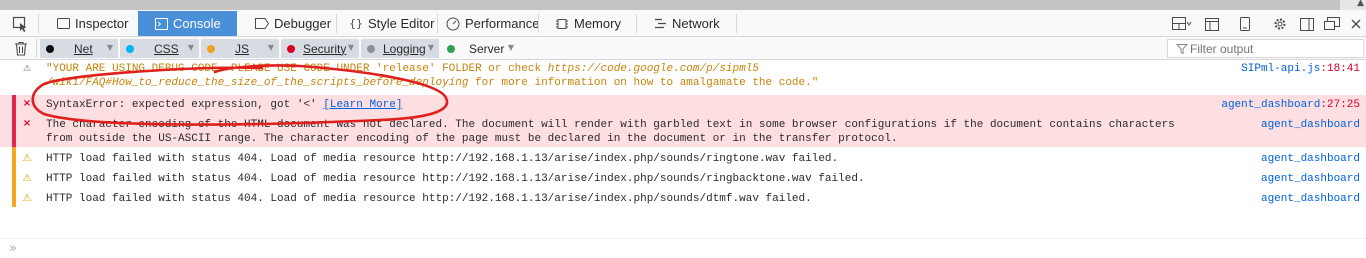 The image size is (1366, 258). I want to click on css-dot-icon, so click(130, 48).